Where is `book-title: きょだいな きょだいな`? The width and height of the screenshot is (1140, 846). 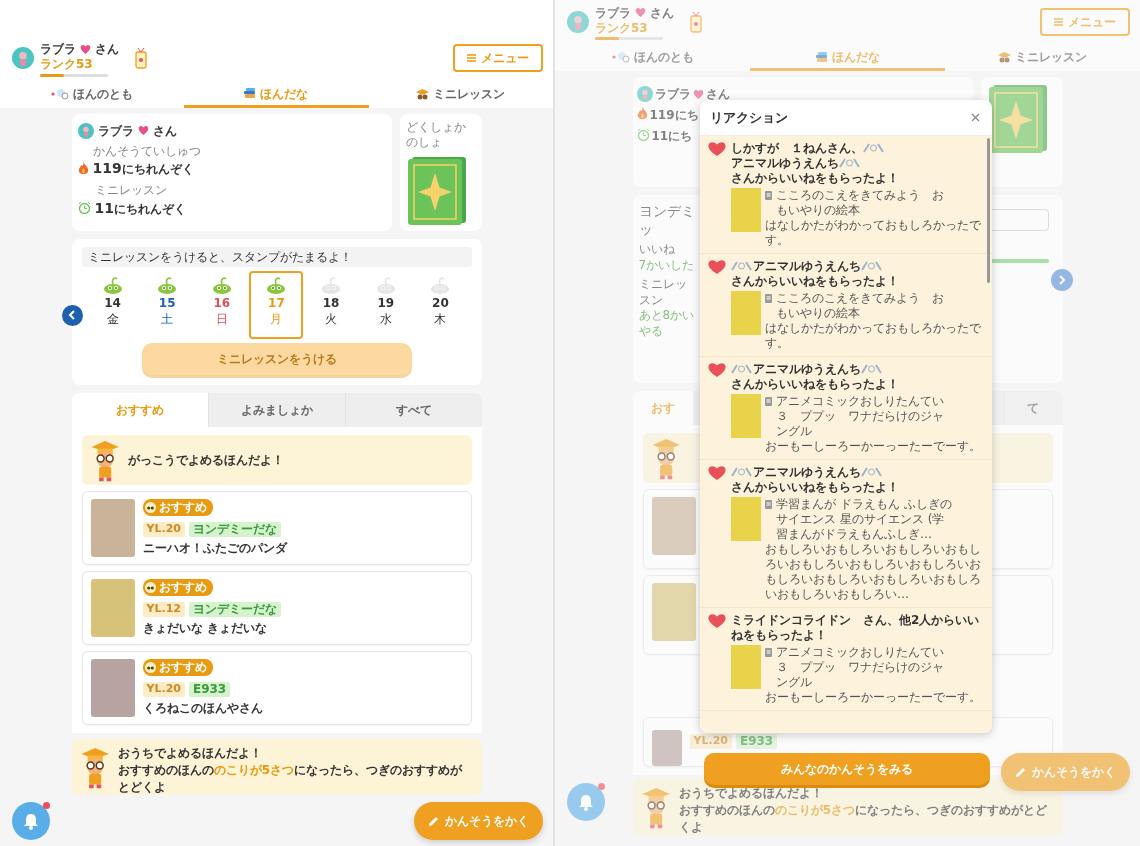 book-title: きょだいな きょだいな is located at coordinates (204, 628).